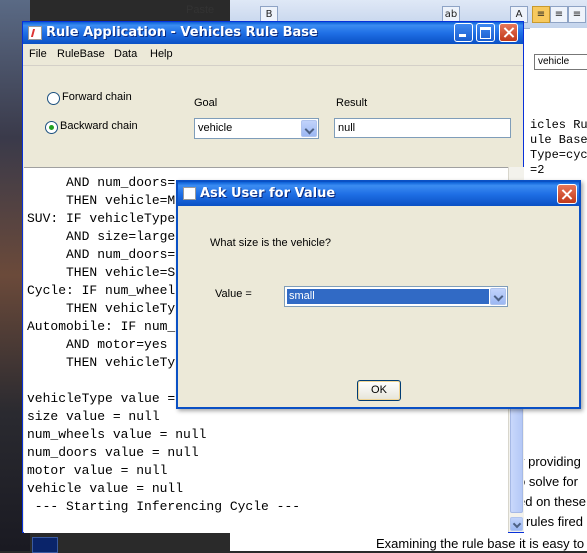 This screenshot has width=587, height=553. Describe the element at coordinates (125, 54) in the screenshot. I see `menu-data: Data` at that location.